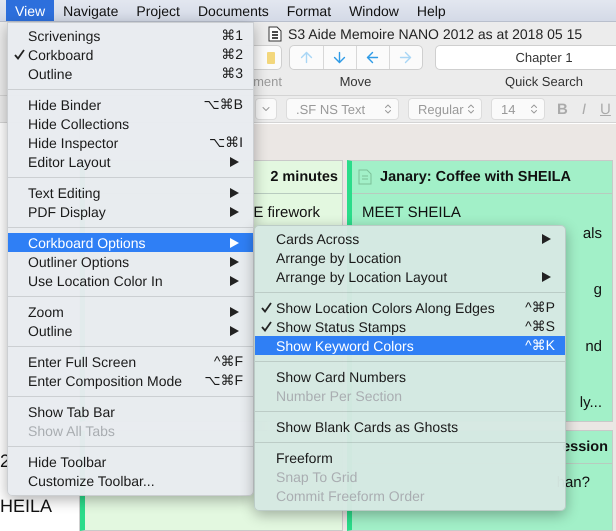 The height and width of the screenshot is (531, 616). I want to click on menu-item: Corkboard Options, so click(130, 242).